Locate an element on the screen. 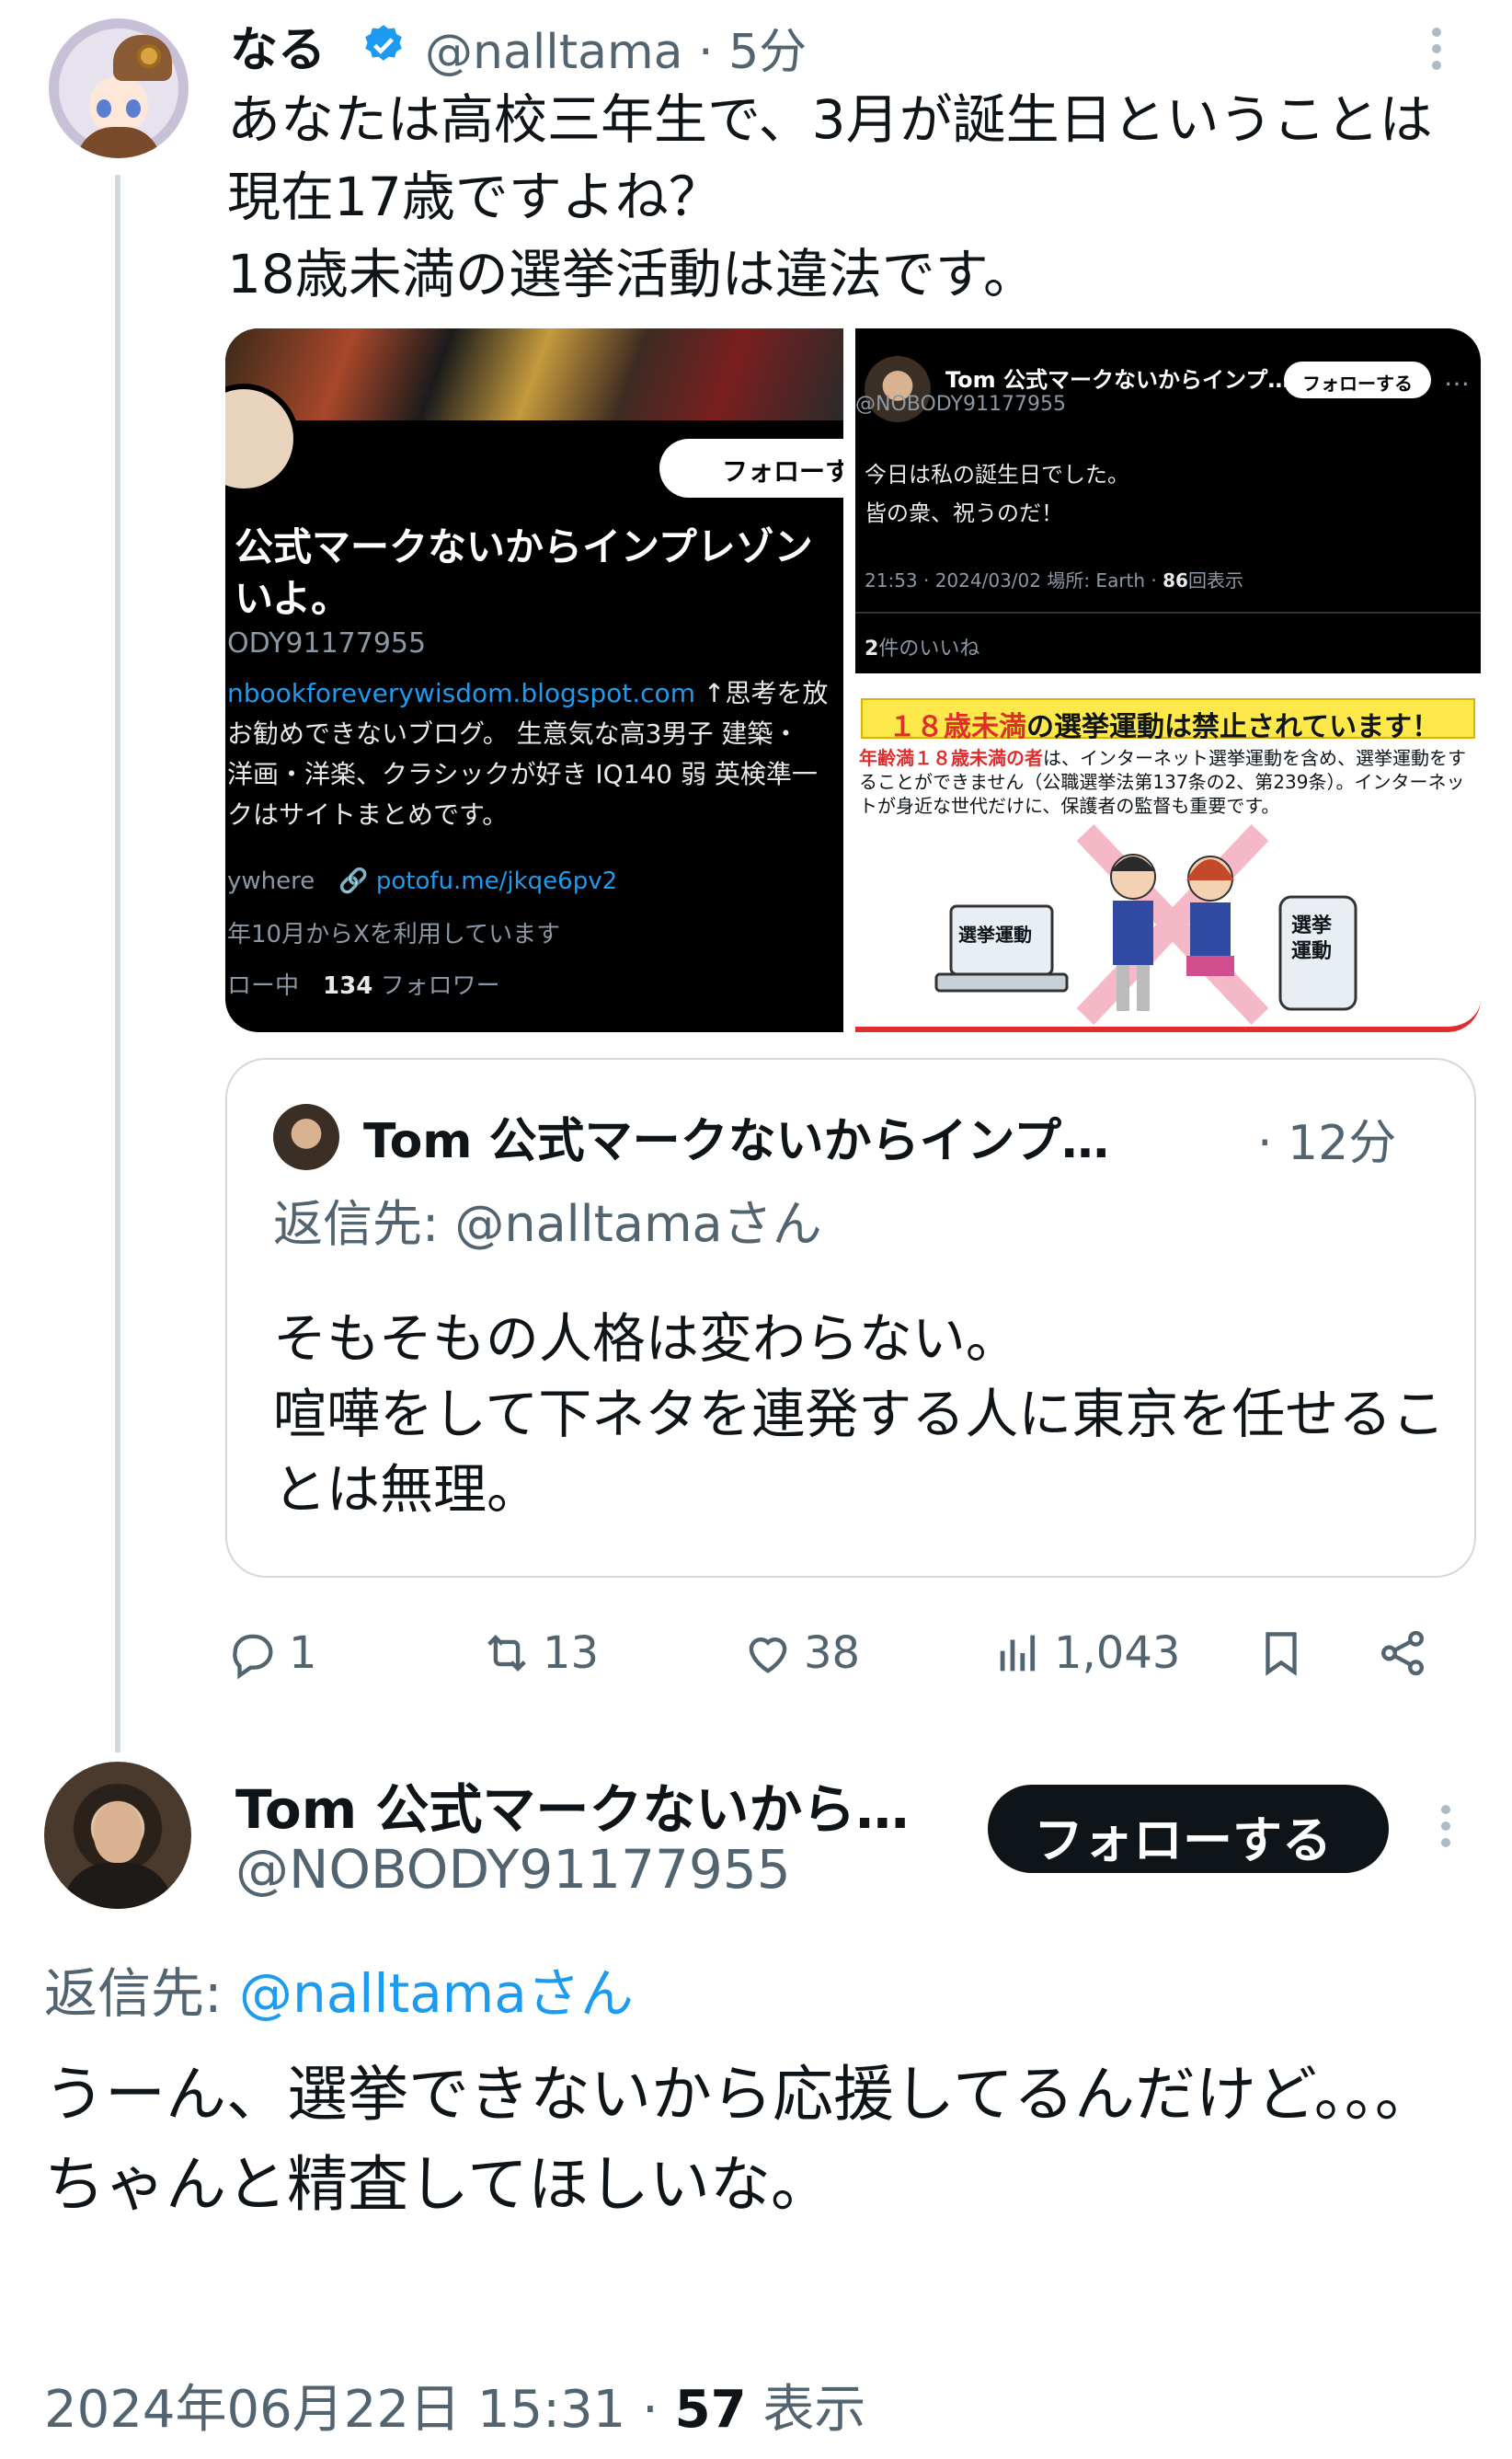 This screenshot has width=1512, height=2459. screenshot-profile-location: ywhere 🔗 potofu.me/jkqe6pv2 is located at coordinates (422, 882).